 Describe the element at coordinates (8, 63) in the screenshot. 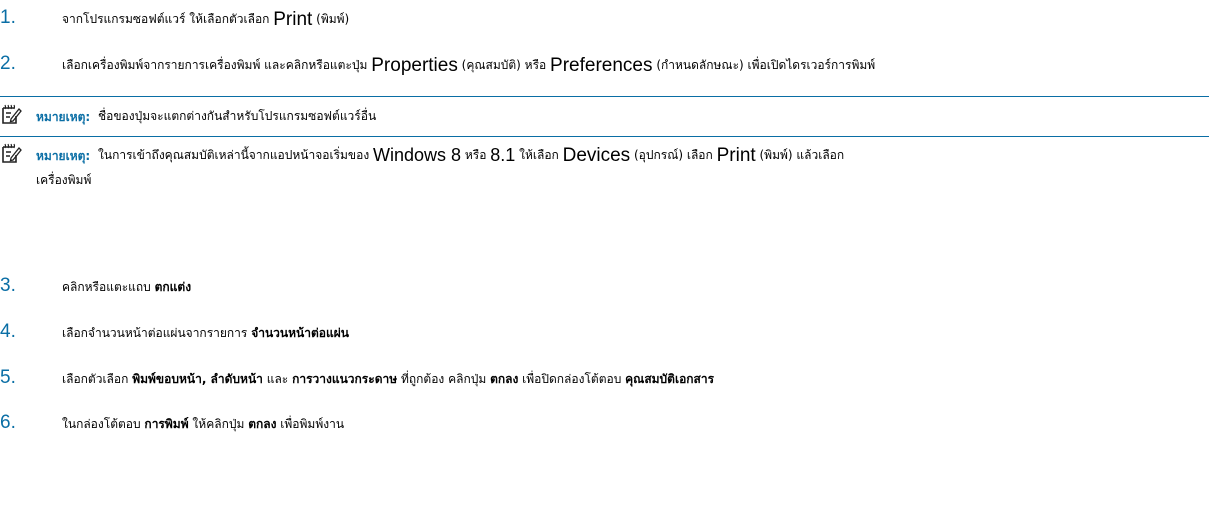

I see `step-number: 2.` at that location.